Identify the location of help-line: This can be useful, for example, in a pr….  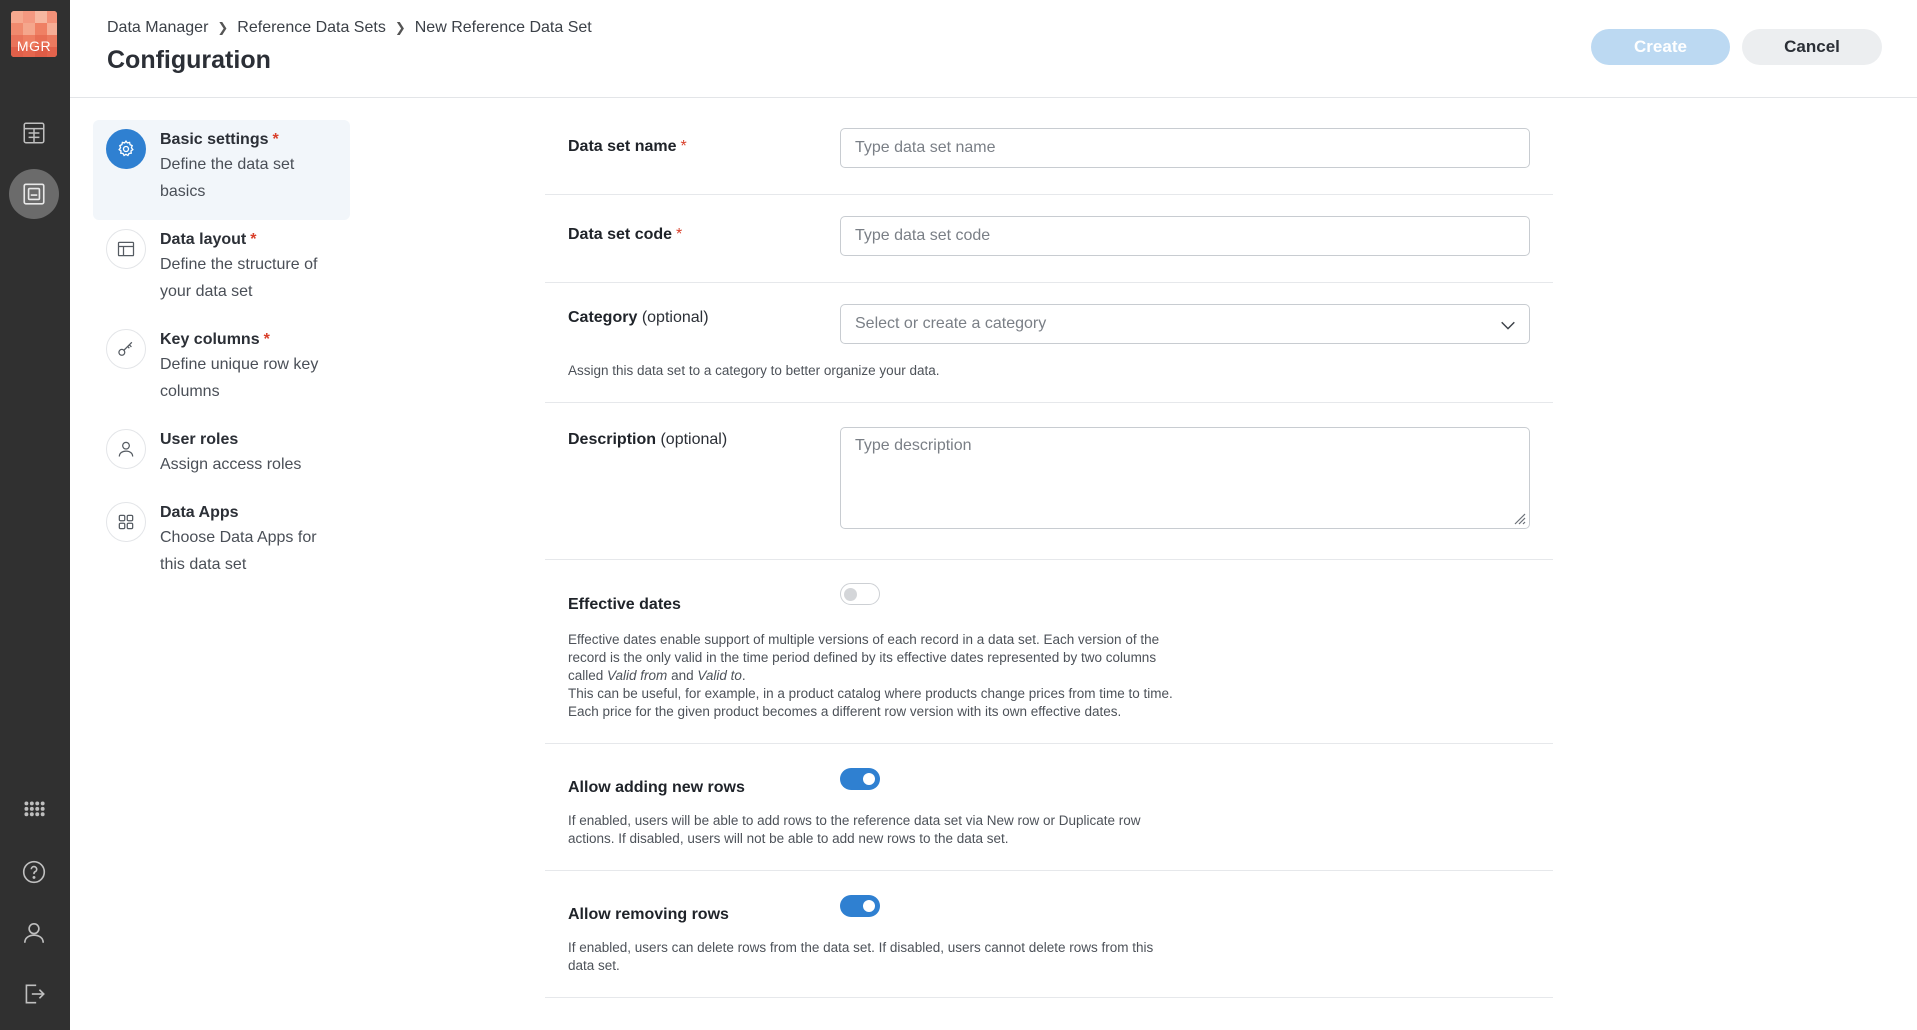
(870, 693).